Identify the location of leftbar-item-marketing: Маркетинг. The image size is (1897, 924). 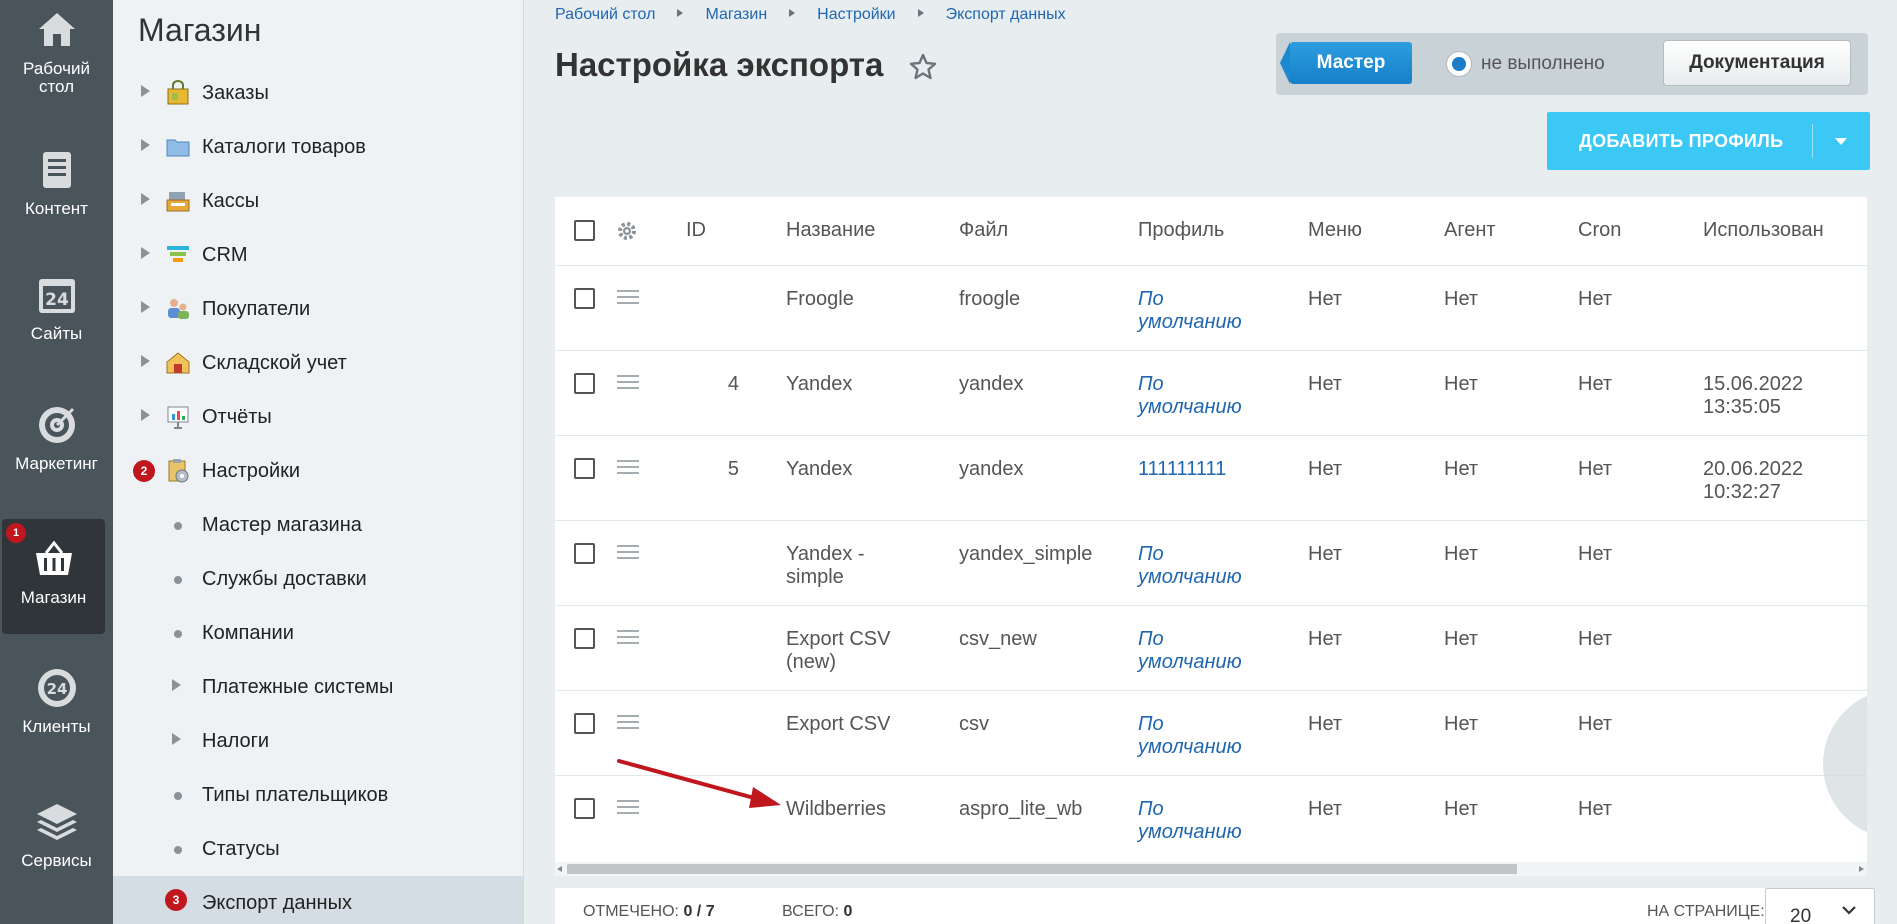
(56, 438).